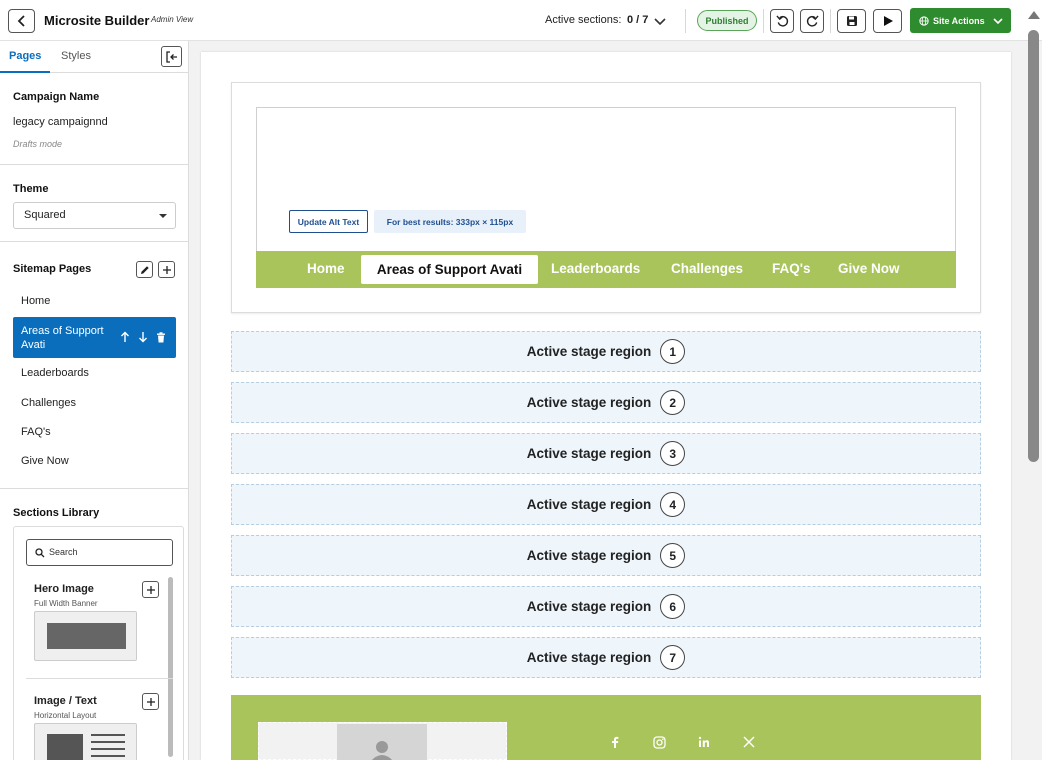  I want to click on delete-page-button, so click(161, 337).